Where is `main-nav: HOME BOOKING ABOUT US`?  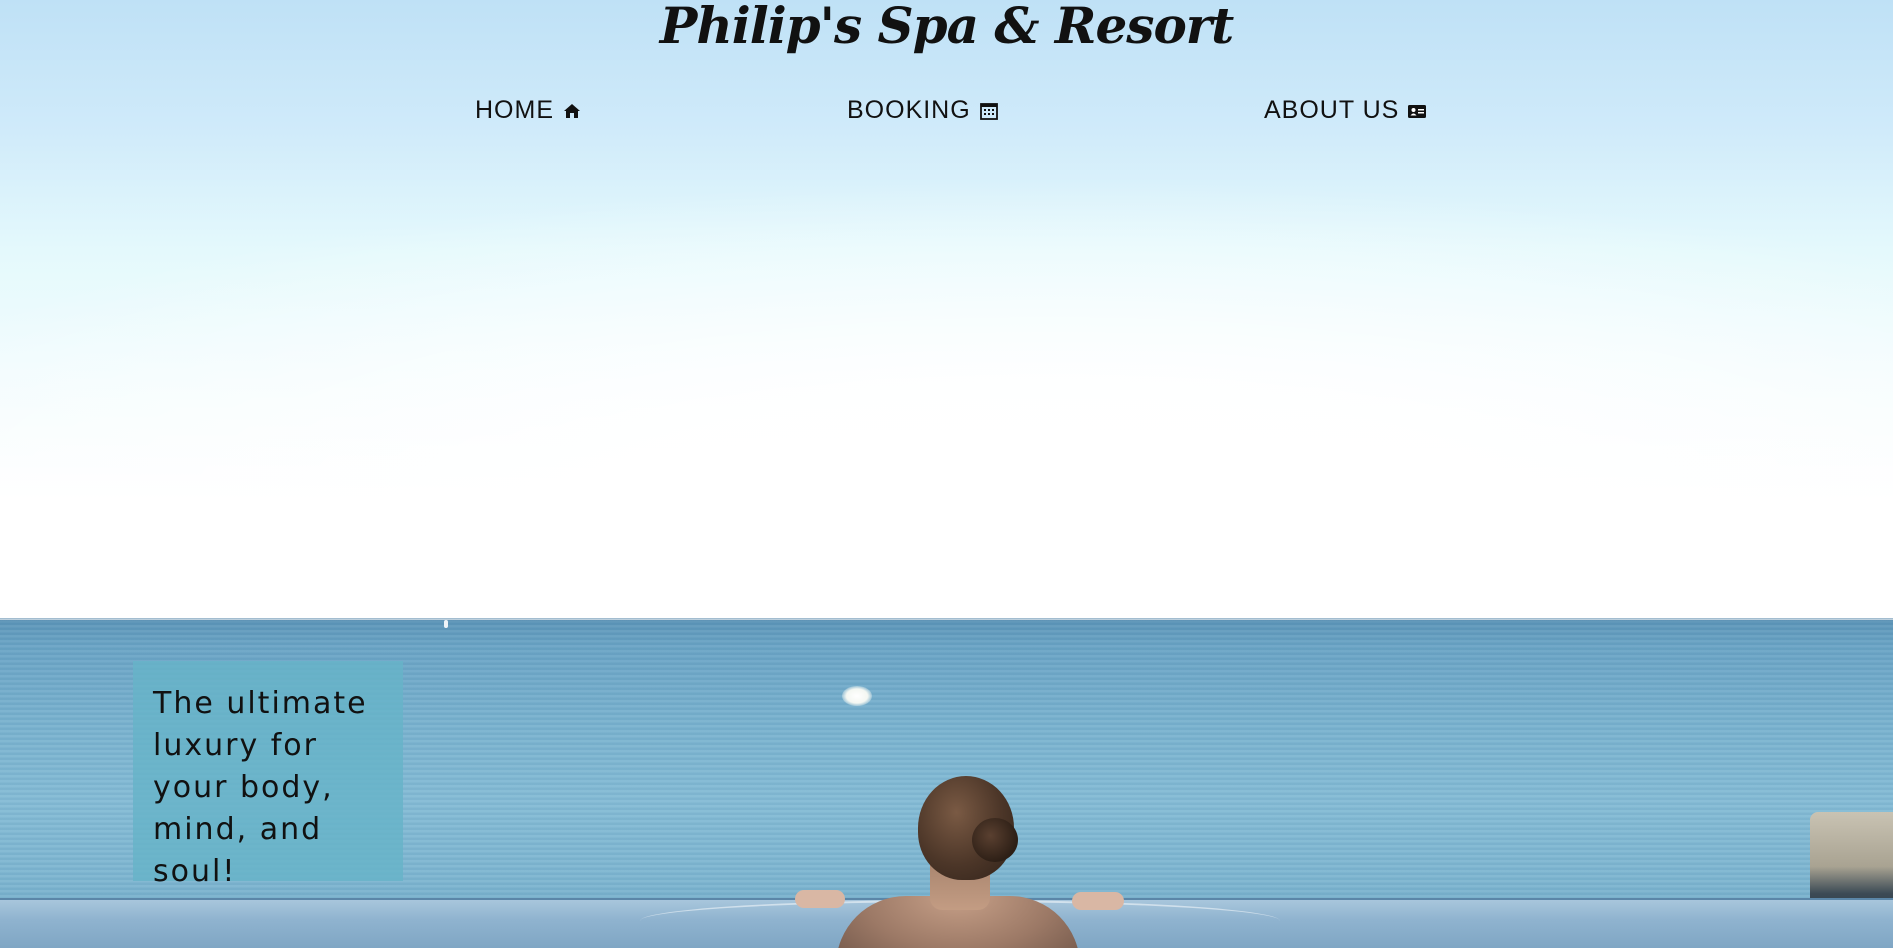 main-nav: HOME BOOKING ABOUT US is located at coordinates (946, 111).